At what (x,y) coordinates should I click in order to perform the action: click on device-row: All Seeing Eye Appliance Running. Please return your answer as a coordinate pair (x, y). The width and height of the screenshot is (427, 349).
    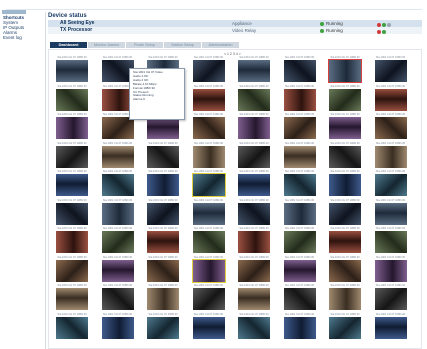
    Looking at the image, I should click on (235, 23).